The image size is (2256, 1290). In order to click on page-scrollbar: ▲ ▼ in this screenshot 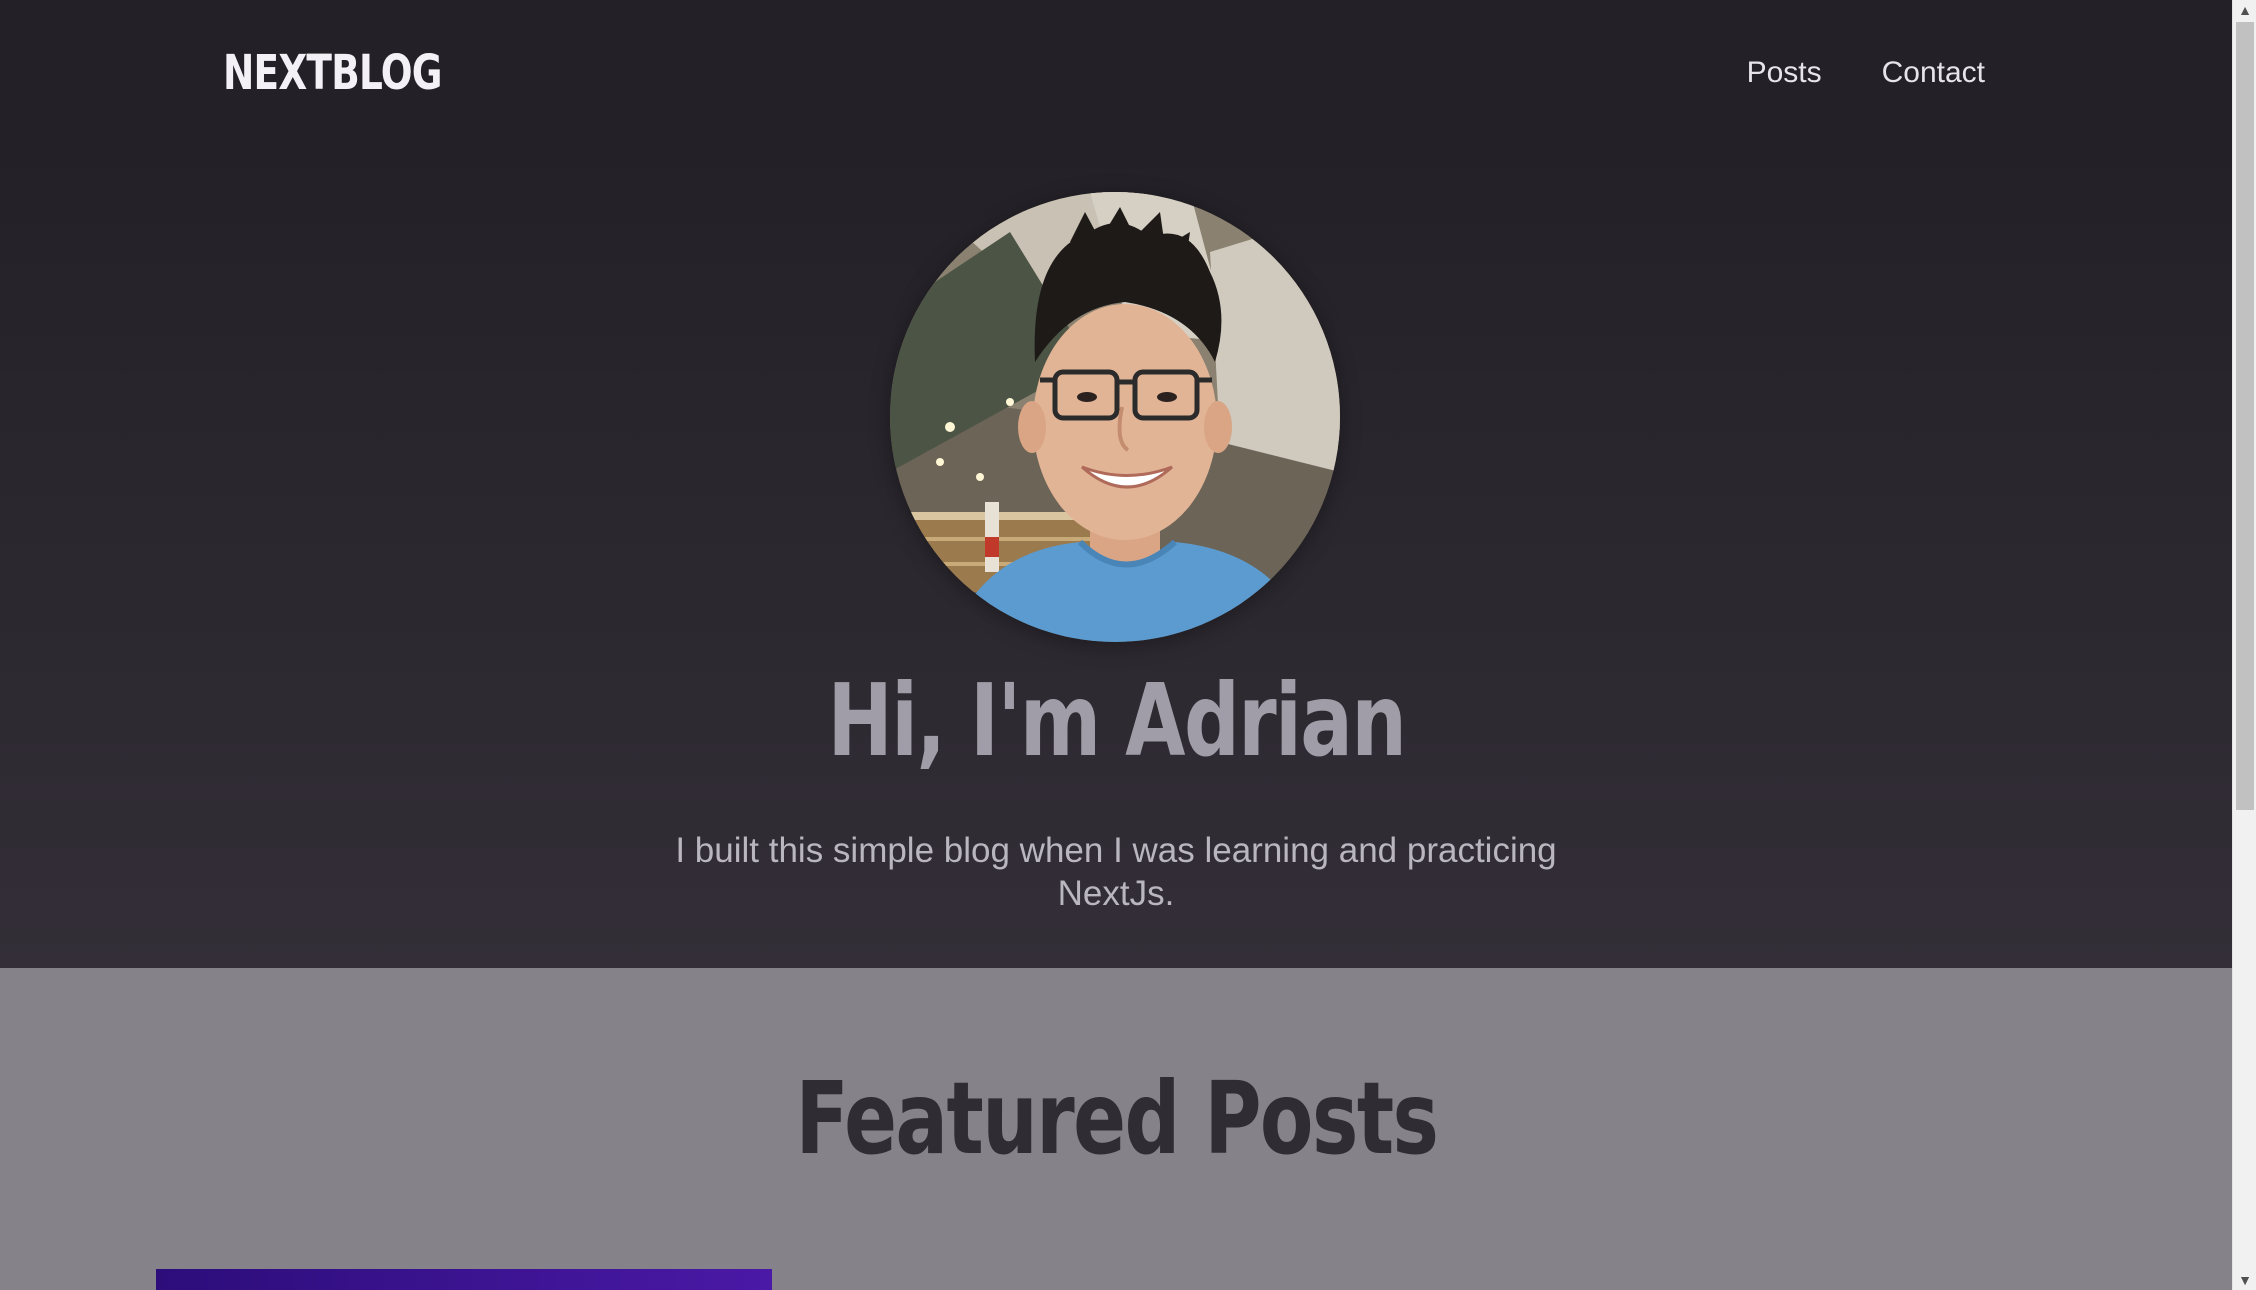, I will do `click(2244, 645)`.